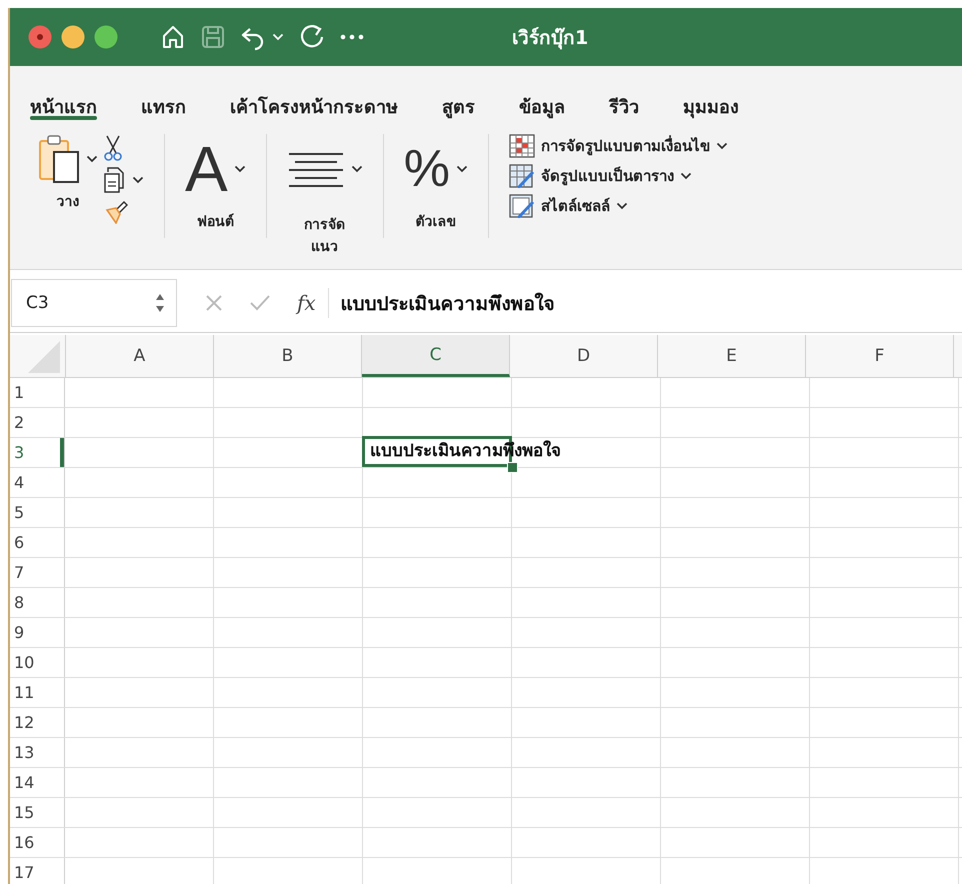 The image size is (962, 884). What do you see at coordinates (542, 96) in the screenshot?
I see `ribbon-tab: ข้อมูล` at bounding box center [542, 96].